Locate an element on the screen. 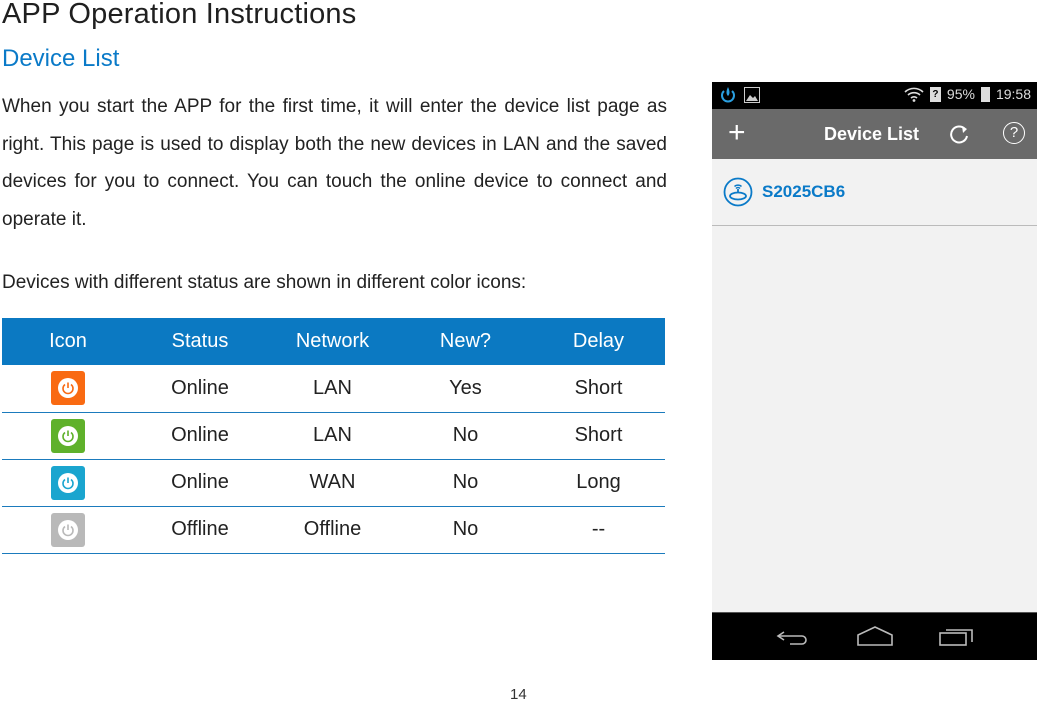 This screenshot has width=1037, height=708. table-row: Online LAN No Short is located at coordinates (333, 436).